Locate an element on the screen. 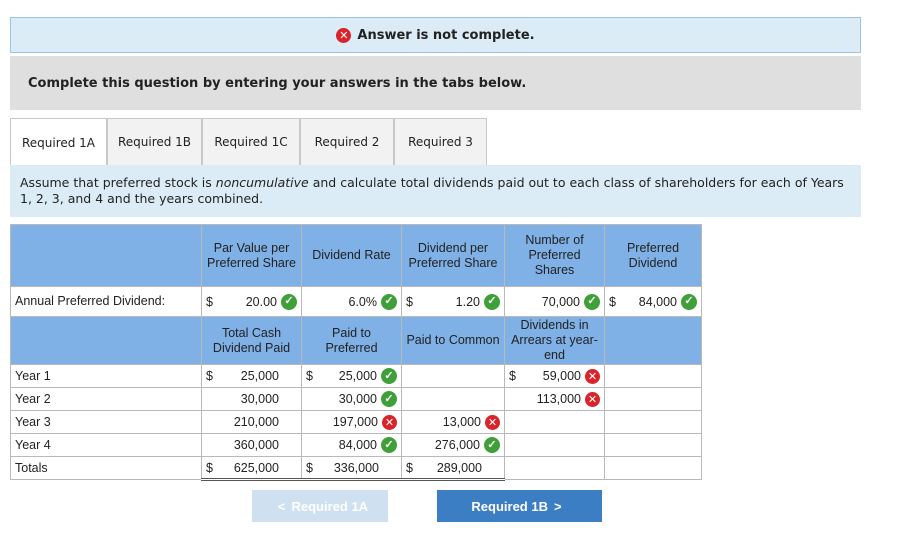 The image size is (914, 534). header-preferred-dividend: Preferred Dividend is located at coordinates (653, 255).